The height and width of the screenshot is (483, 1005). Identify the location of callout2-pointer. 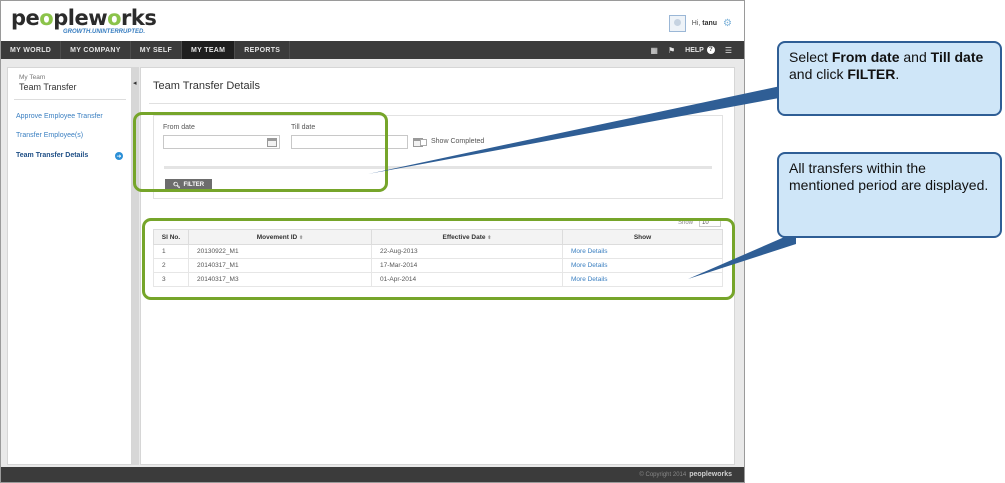
(742, 255).